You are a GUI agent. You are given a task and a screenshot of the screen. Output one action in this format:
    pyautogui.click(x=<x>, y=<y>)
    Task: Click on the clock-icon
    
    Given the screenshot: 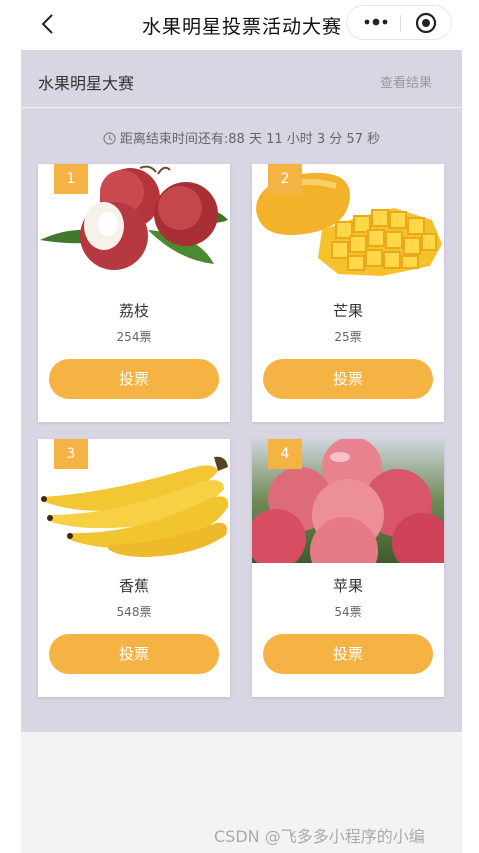 What is the action you would take?
    pyautogui.click(x=109, y=138)
    